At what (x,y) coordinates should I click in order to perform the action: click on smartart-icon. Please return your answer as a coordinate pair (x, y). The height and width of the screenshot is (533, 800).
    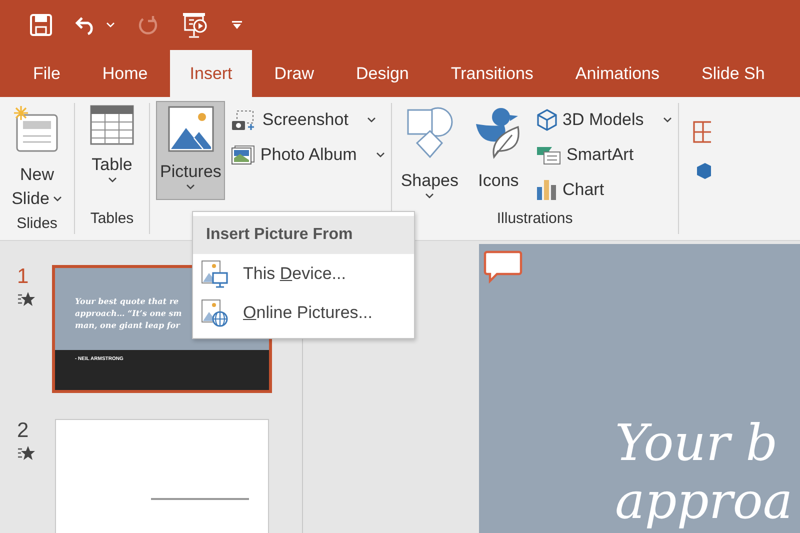
    Looking at the image, I should click on (549, 155).